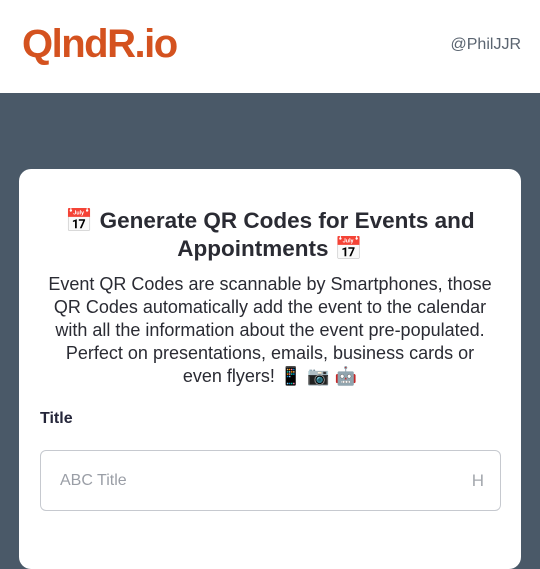  What do you see at coordinates (56, 418) in the screenshot?
I see `title-field-label: Title` at bounding box center [56, 418].